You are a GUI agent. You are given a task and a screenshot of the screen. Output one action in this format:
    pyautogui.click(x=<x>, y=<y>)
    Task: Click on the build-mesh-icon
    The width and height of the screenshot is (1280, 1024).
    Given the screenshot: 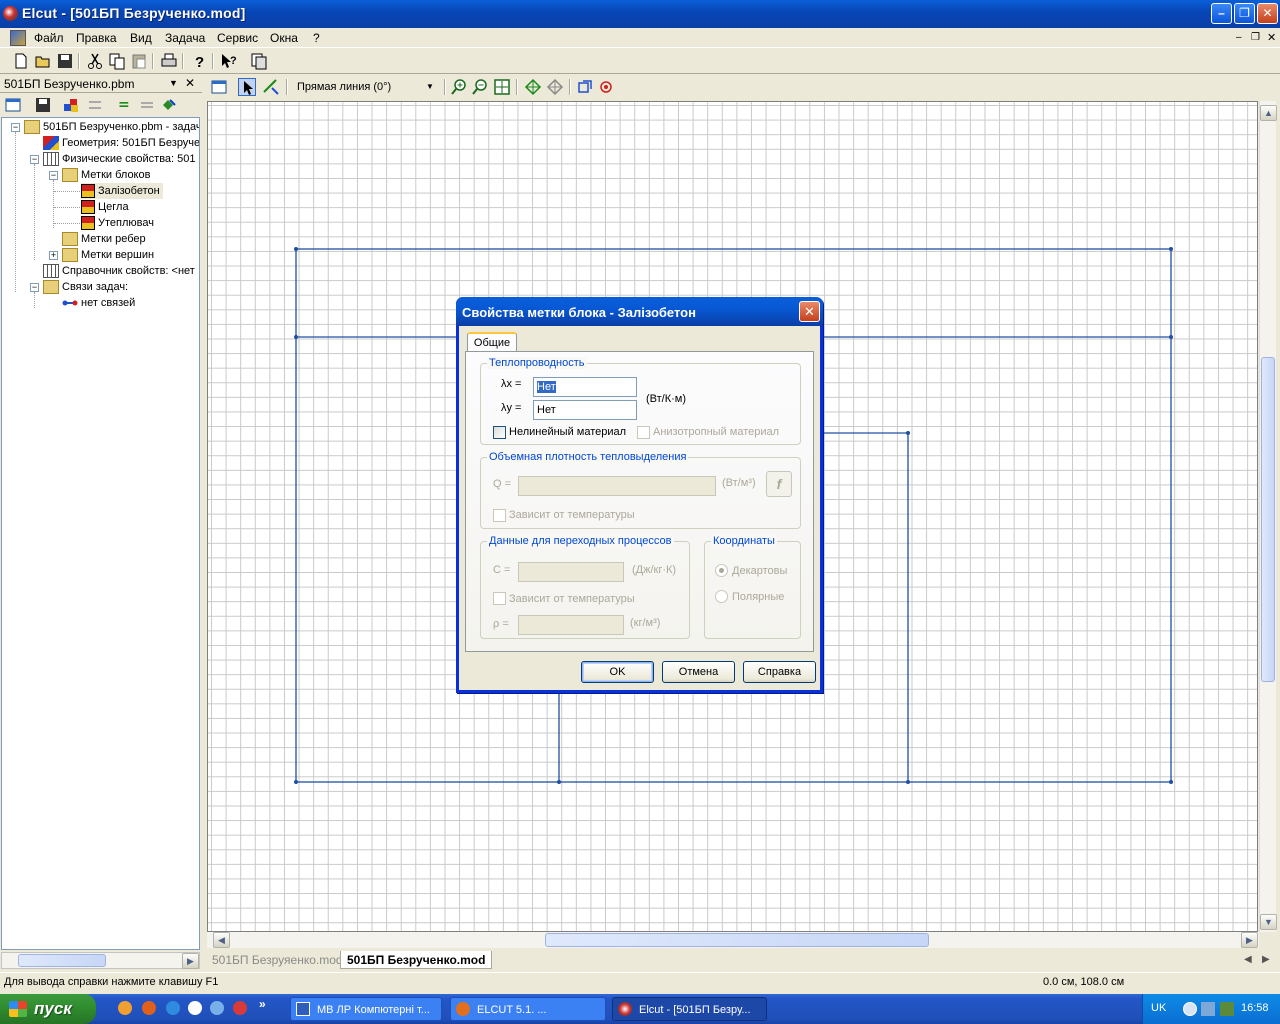 What is the action you would take?
    pyautogui.click(x=533, y=87)
    